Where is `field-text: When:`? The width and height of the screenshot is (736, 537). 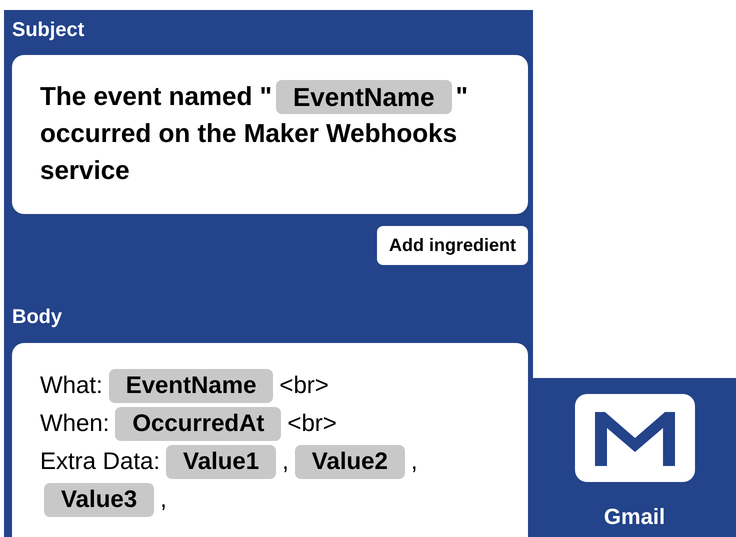 field-text: When: is located at coordinates (75, 424).